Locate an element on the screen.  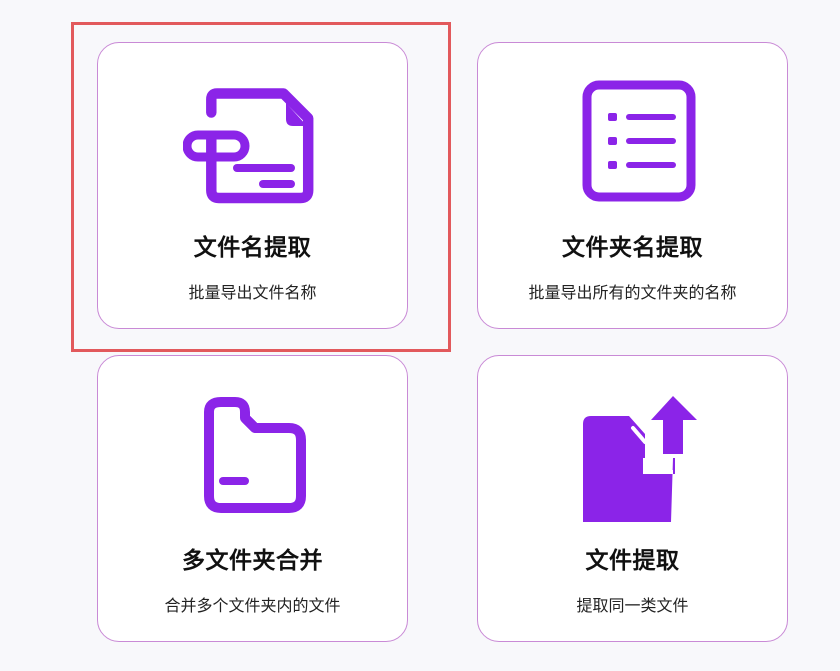
card-title: 文件夹名提取 is located at coordinates (632, 248).